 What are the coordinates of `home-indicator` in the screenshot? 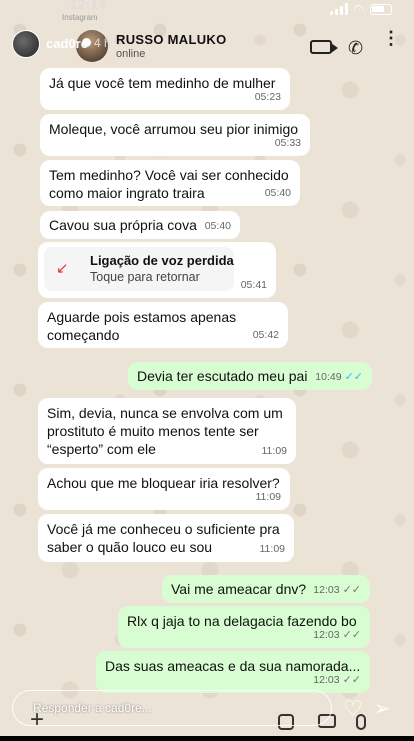 It's located at (207, 738).